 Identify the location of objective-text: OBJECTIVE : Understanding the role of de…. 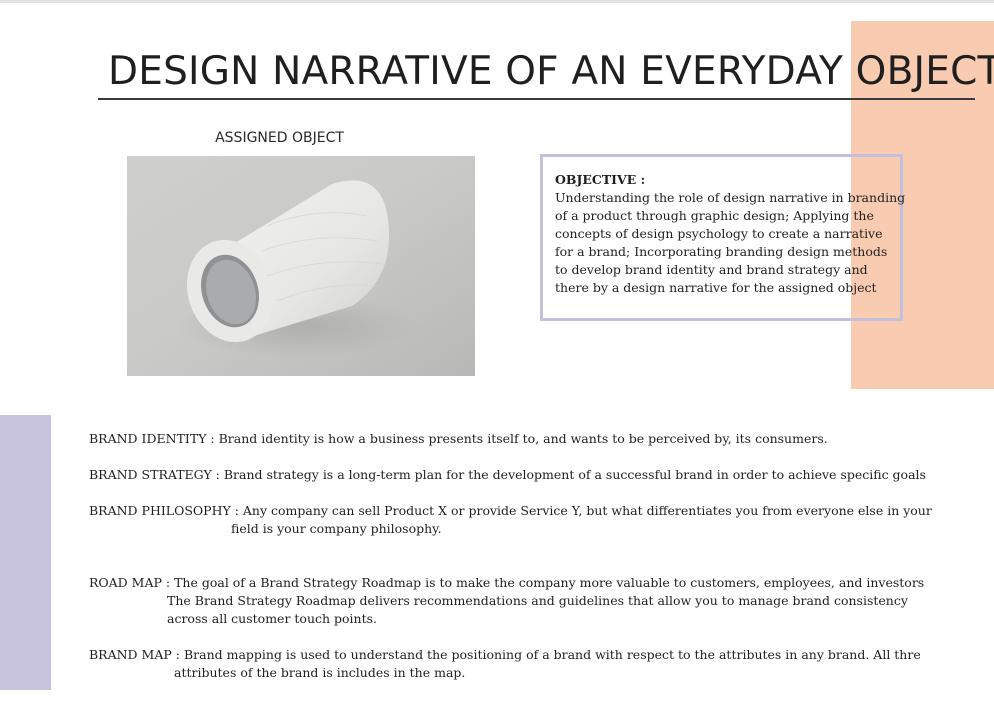
(730, 234).